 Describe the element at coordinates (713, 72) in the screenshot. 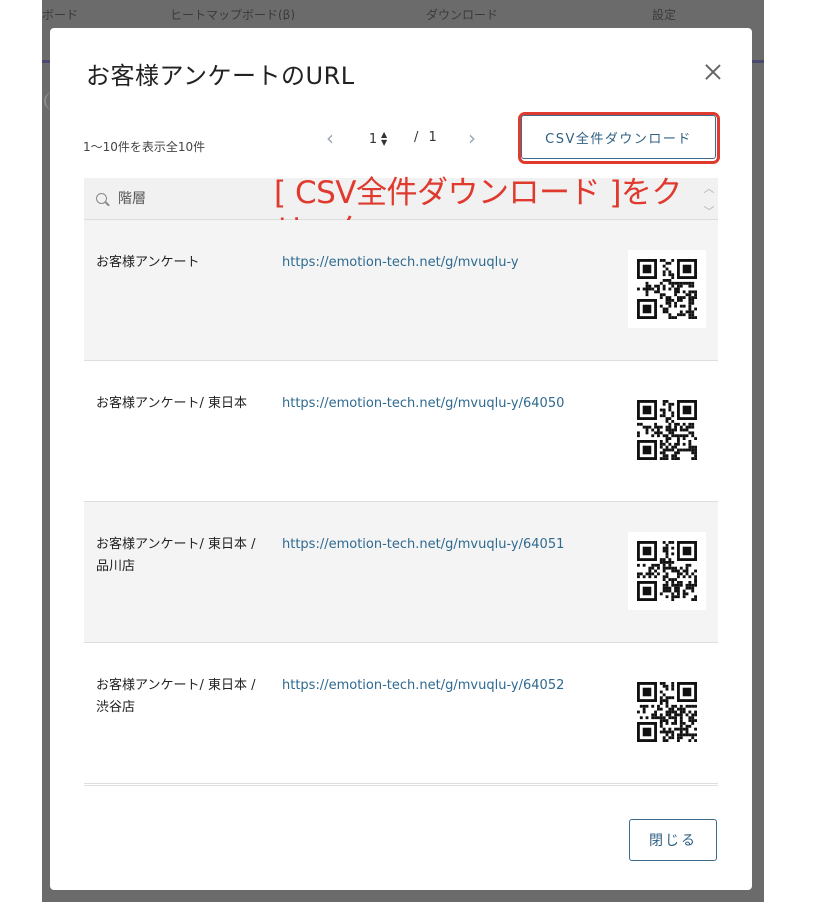

I see `close-icon` at that location.